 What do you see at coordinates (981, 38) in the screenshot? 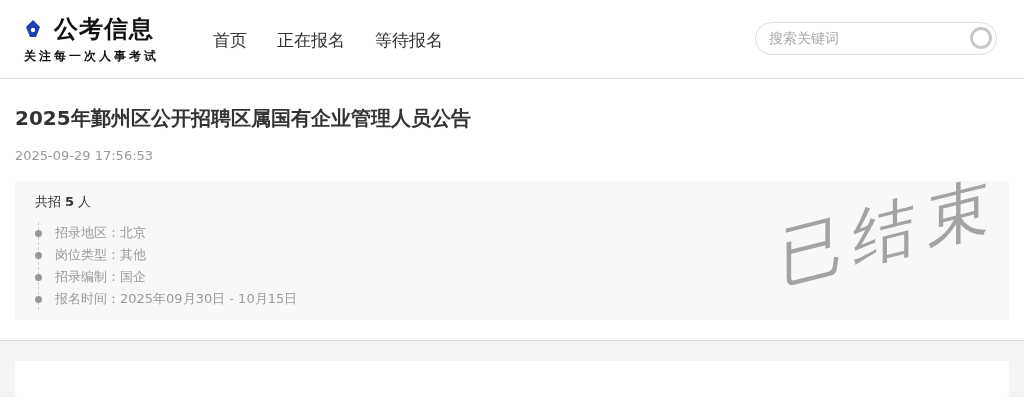
I see `search-icon` at bounding box center [981, 38].